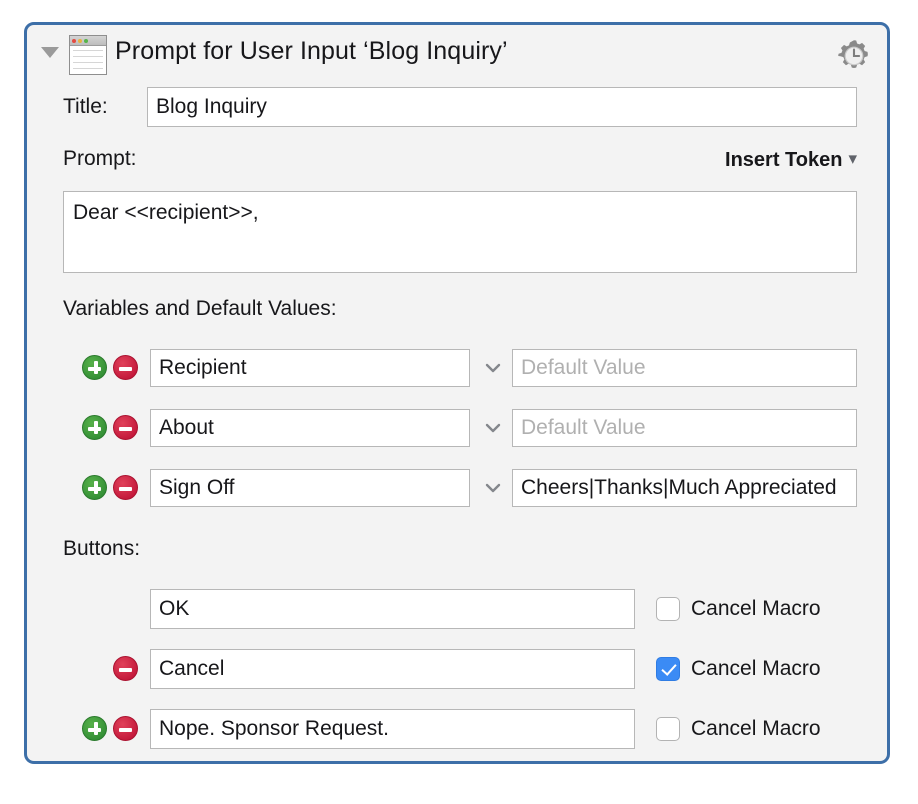 This screenshot has width=918, height=804. Describe the element at coordinates (88, 57) in the screenshot. I see `window-icon-lines` at that location.